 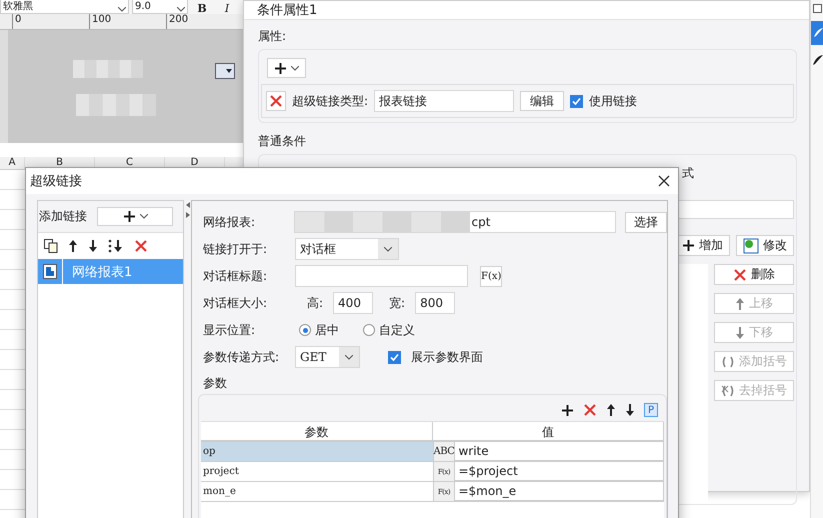 What do you see at coordinates (127, 21) in the screenshot?
I see `ruler-label: 100` at bounding box center [127, 21].